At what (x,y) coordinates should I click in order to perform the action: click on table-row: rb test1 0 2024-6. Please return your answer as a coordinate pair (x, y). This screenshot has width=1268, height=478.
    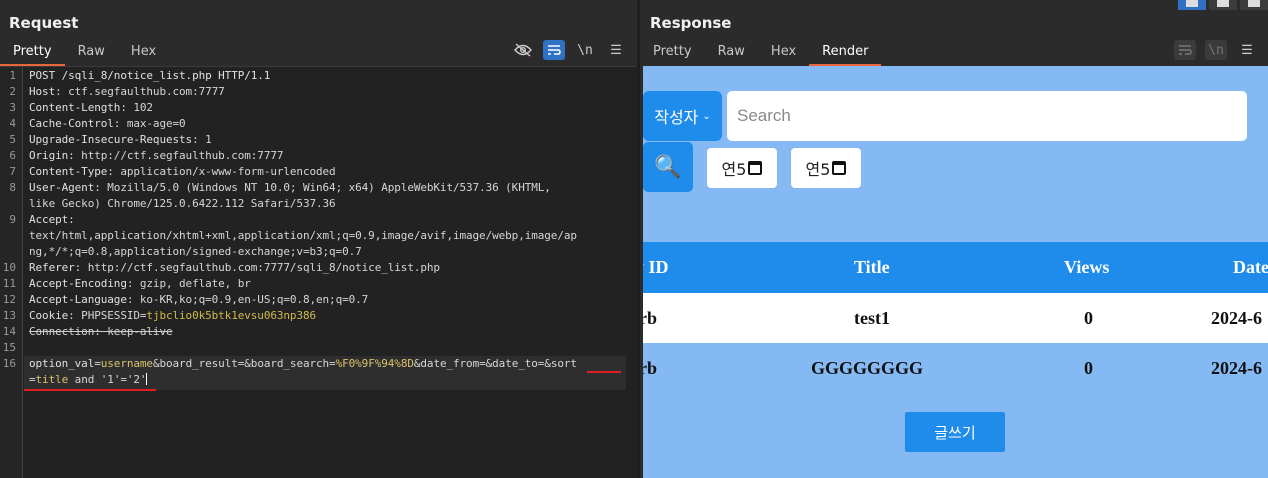
    Looking at the image, I should click on (955, 318).